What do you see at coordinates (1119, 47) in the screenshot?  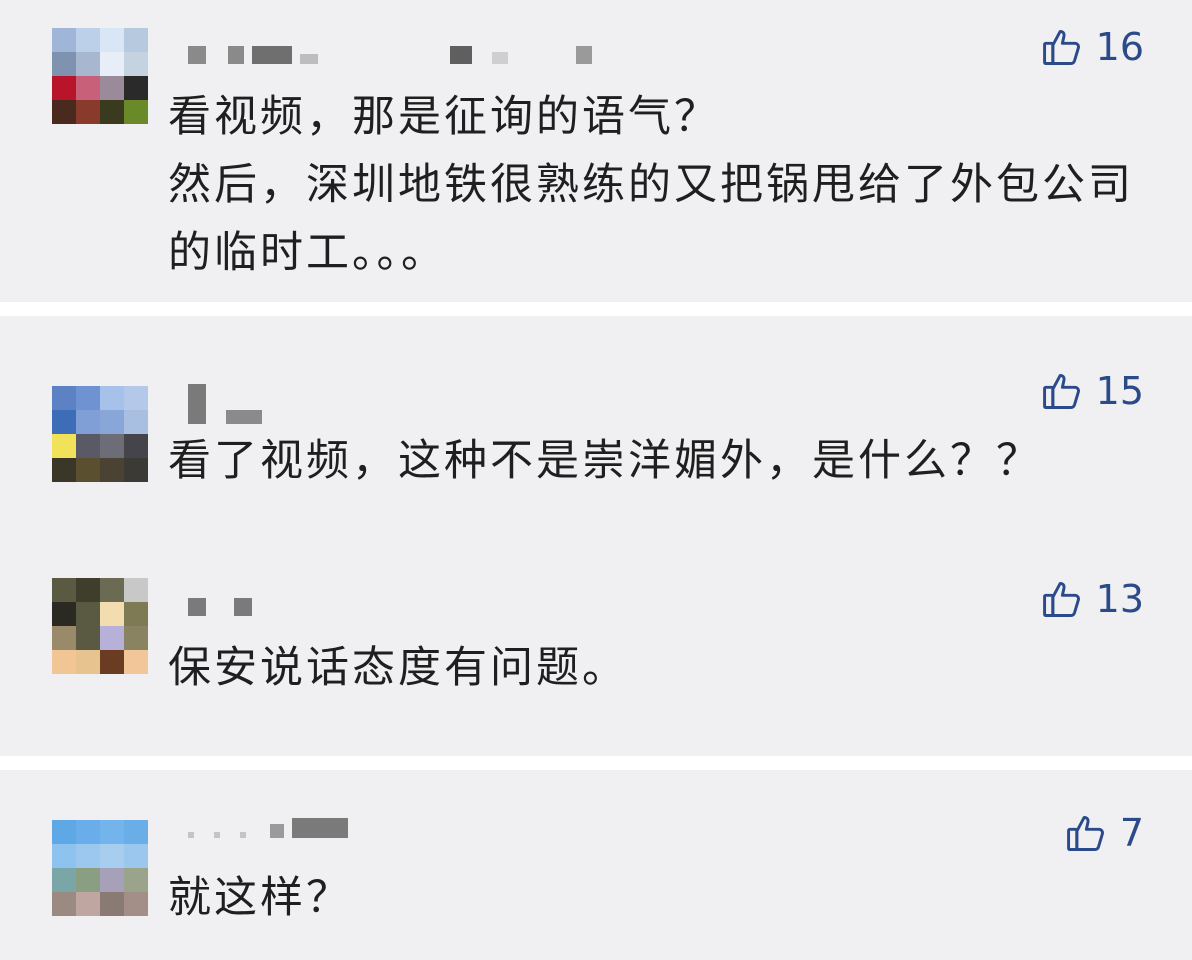 I see `like-count: 16` at bounding box center [1119, 47].